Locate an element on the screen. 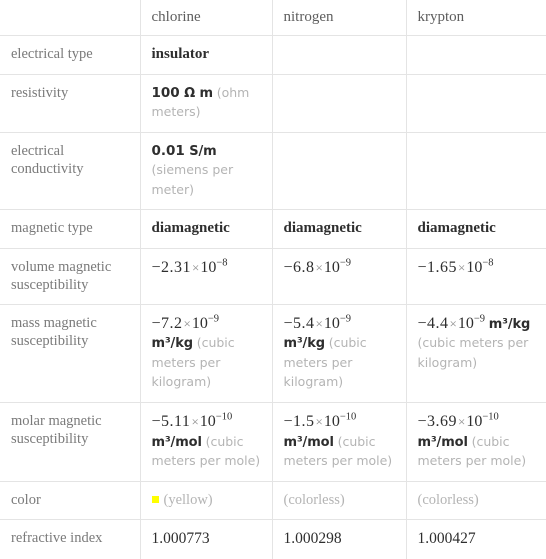 The width and height of the screenshot is (546, 559). cell-scientific-value: −7.2×10−9 is located at coordinates (185, 322).